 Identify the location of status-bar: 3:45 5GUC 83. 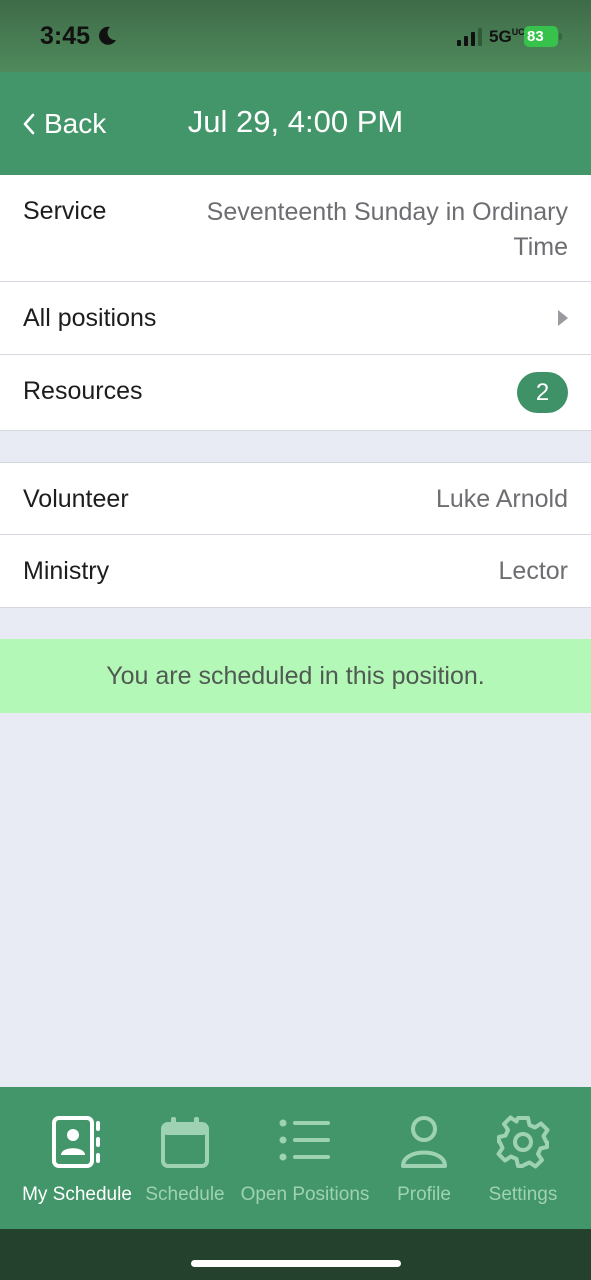
(295, 36).